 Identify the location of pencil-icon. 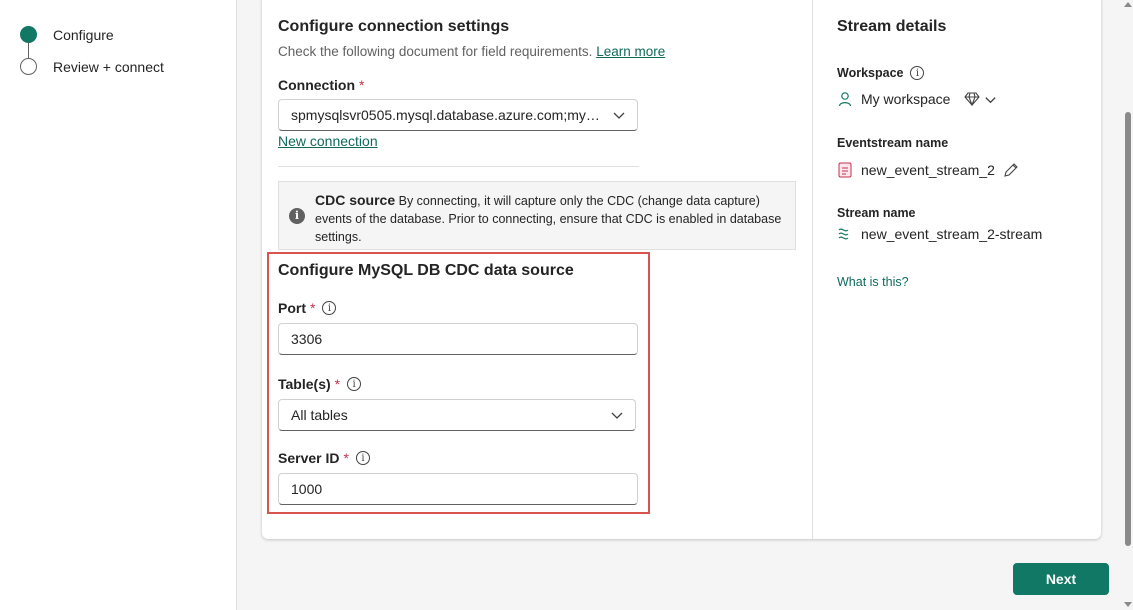
(1011, 170).